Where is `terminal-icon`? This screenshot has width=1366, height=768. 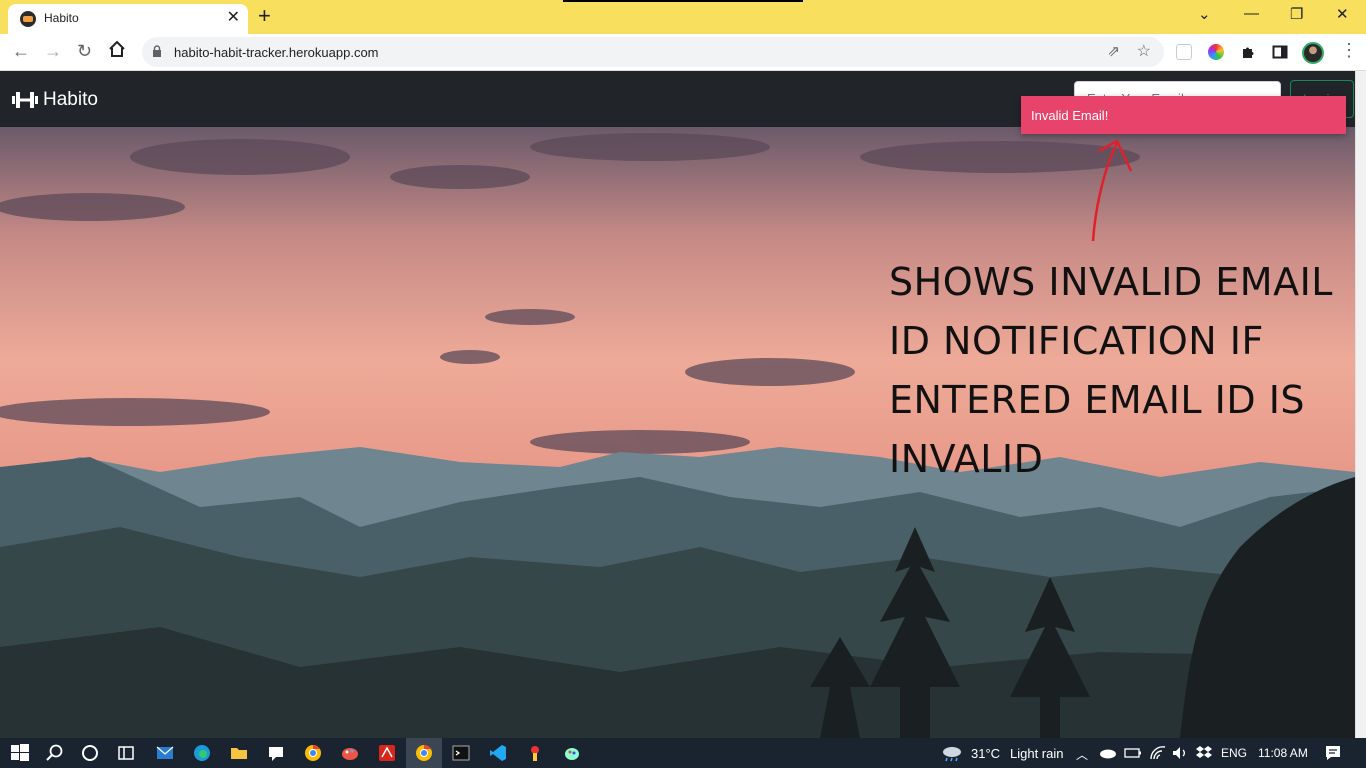 terminal-icon is located at coordinates (461, 753).